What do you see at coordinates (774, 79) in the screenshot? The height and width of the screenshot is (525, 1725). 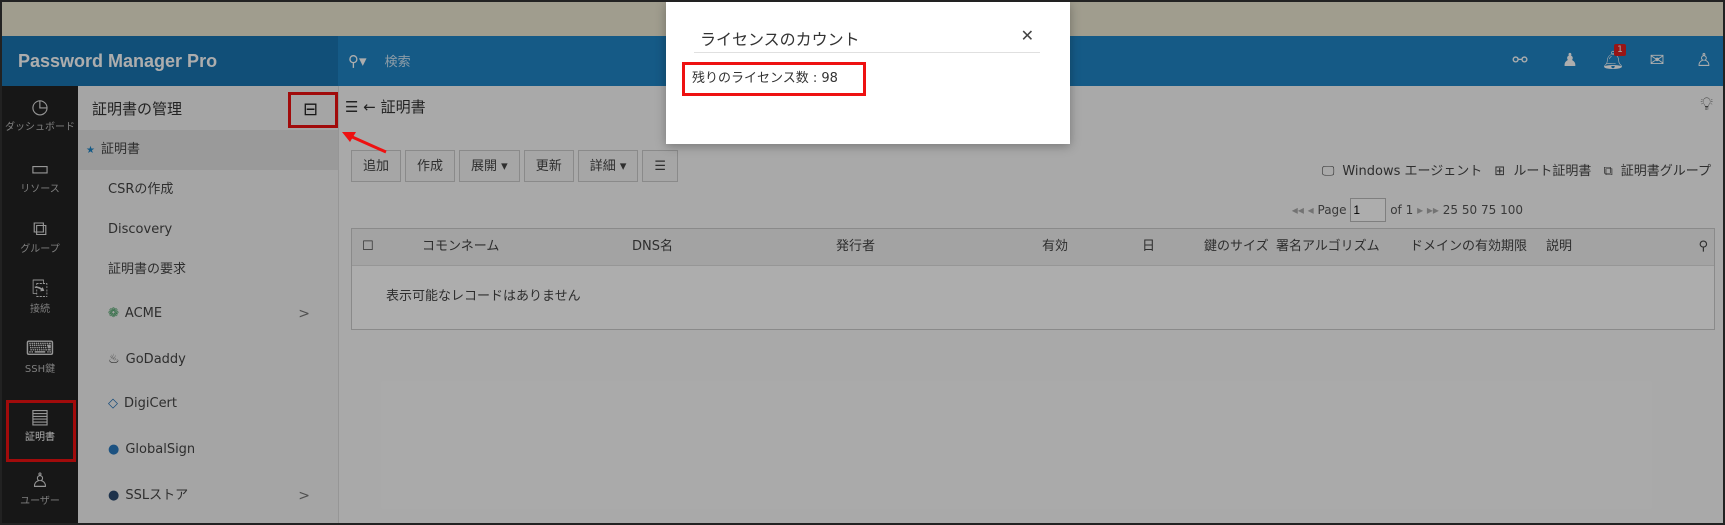 I see `remaining-licenses: 残りのライセンス数 : 98` at bounding box center [774, 79].